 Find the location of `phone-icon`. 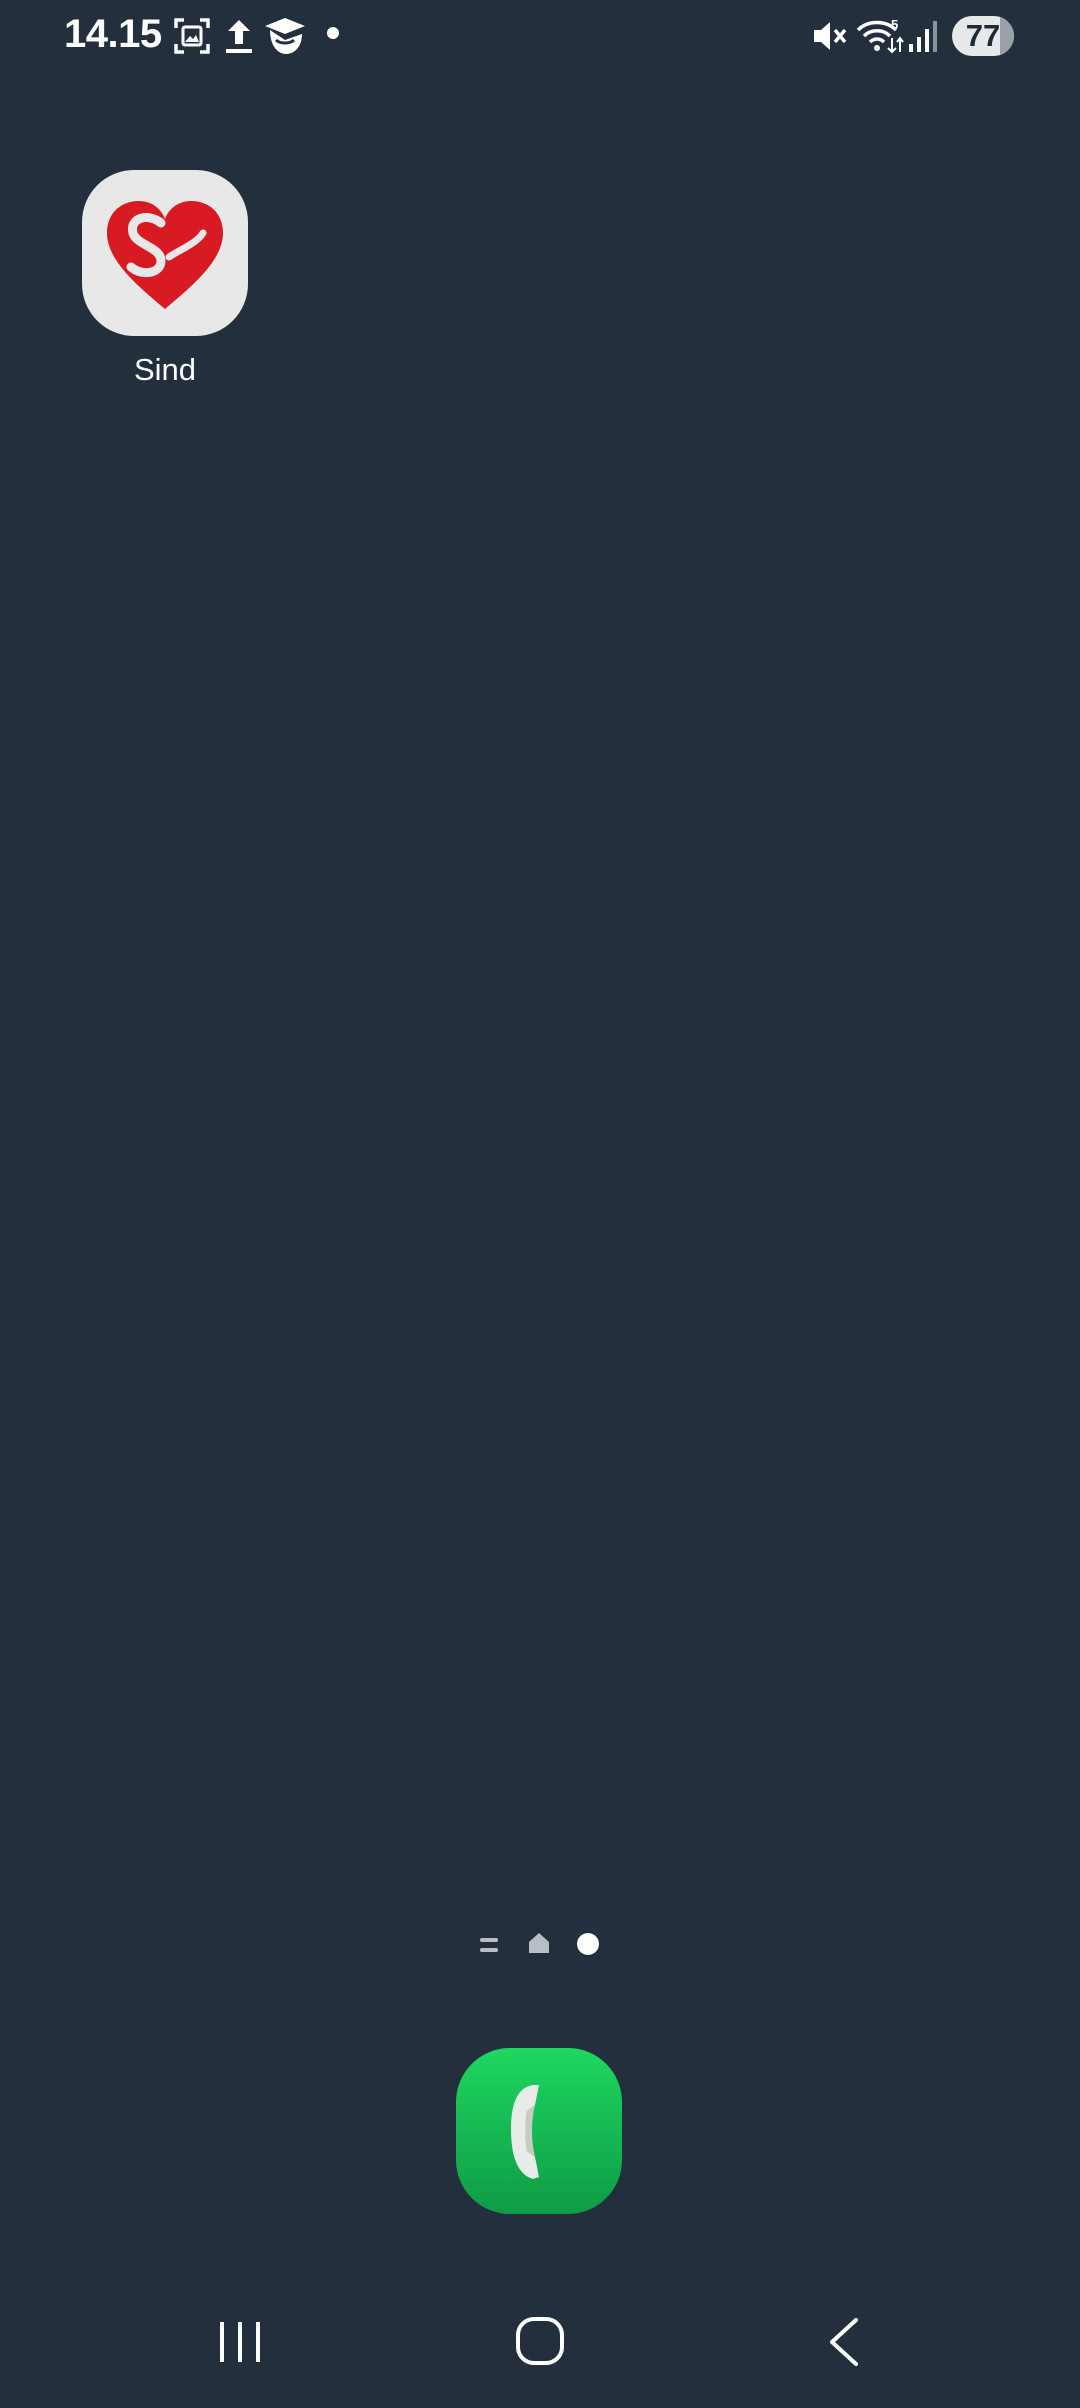

phone-icon is located at coordinates (539, 2131).